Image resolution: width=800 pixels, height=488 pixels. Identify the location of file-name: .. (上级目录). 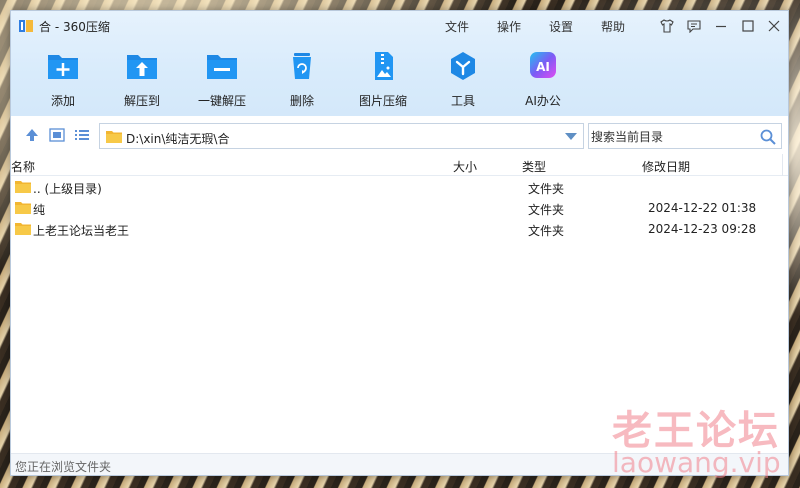
(67, 189).